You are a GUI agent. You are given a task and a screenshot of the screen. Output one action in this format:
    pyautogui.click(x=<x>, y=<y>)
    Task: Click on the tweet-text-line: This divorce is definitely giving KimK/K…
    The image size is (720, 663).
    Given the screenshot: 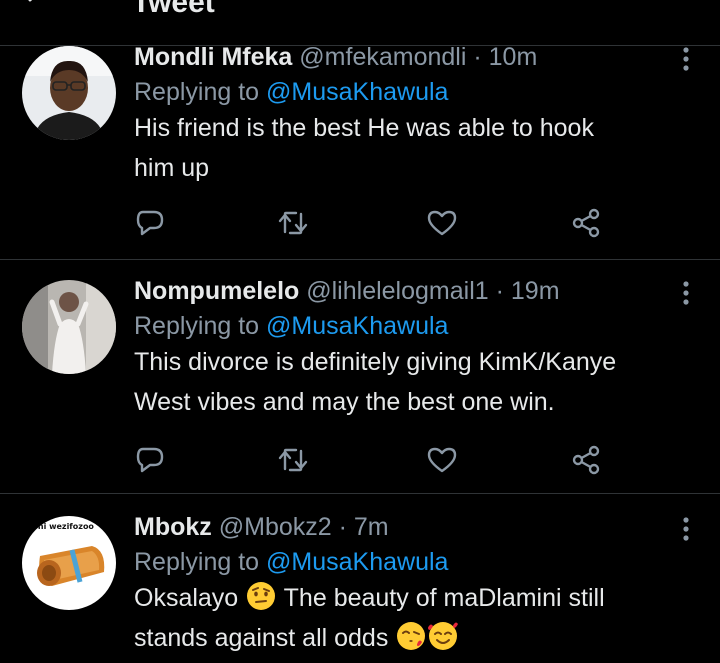 What is the action you would take?
    pyautogui.click(x=375, y=362)
    